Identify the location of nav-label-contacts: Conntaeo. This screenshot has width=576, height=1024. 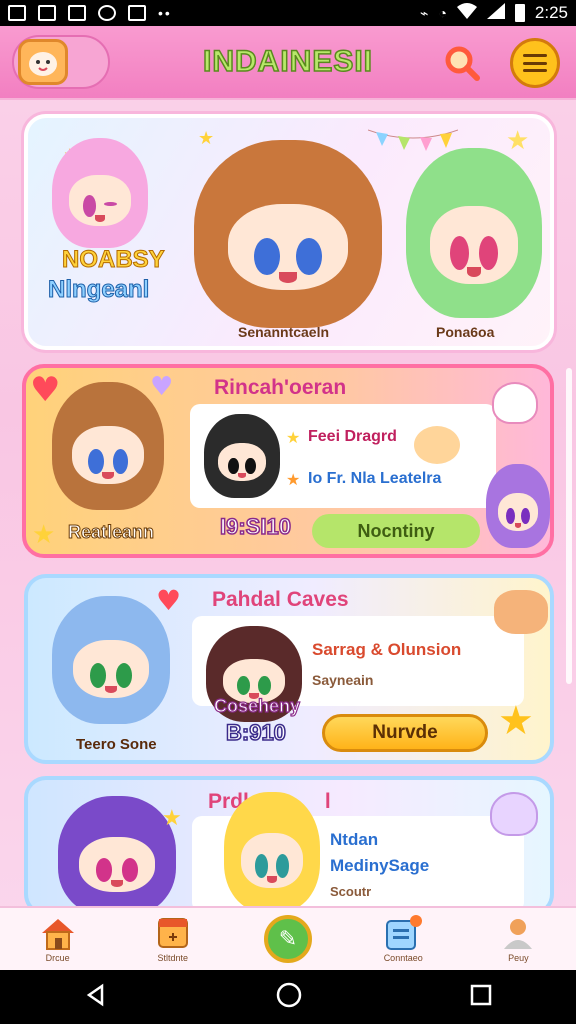
(403, 958).